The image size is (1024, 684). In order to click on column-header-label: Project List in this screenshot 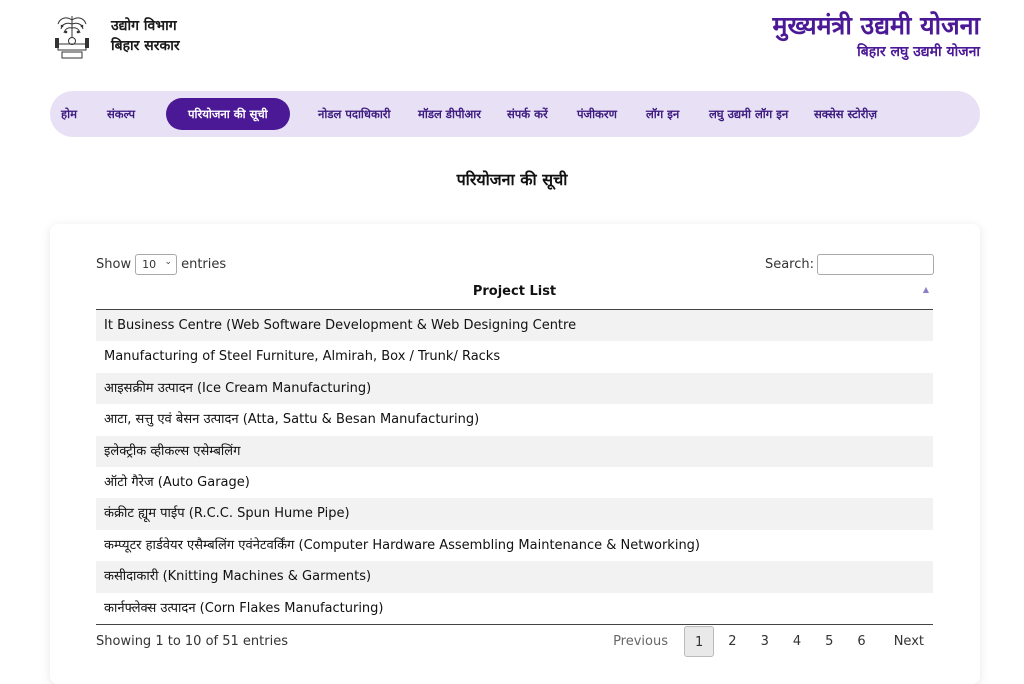, I will do `click(514, 291)`.